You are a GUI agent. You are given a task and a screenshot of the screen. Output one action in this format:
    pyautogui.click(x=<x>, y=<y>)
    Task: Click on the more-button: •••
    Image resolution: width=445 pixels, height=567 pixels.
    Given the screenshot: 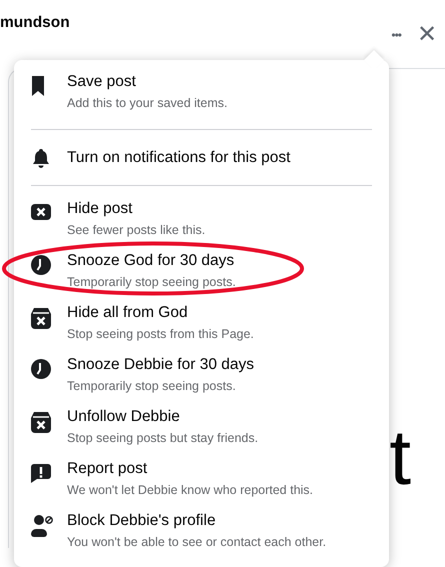 What is the action you would take?
    pyautogui.click(x=396, y=35)
    